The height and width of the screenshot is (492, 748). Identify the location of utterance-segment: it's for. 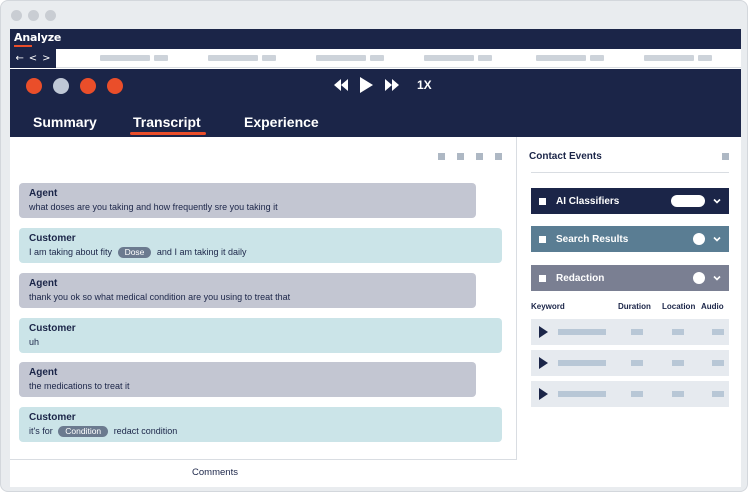
(41, 431).